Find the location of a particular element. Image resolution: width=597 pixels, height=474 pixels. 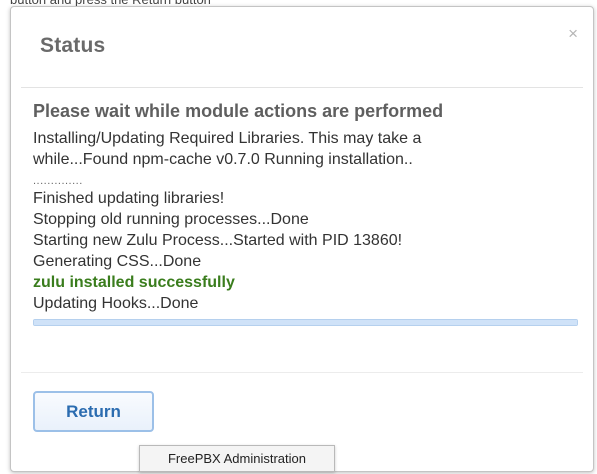

log-finished: Finished updating libraries! is located at coordinates (129, 198).